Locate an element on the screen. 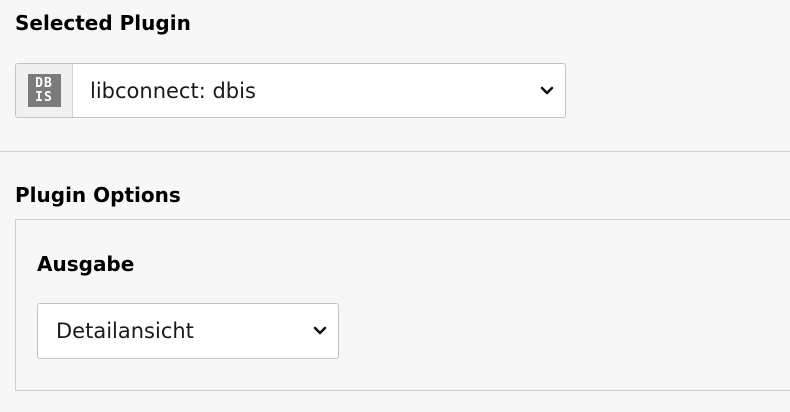 The image size is (790, 412). output-select-value: Detailansicht is located at coordinates (125, 331).